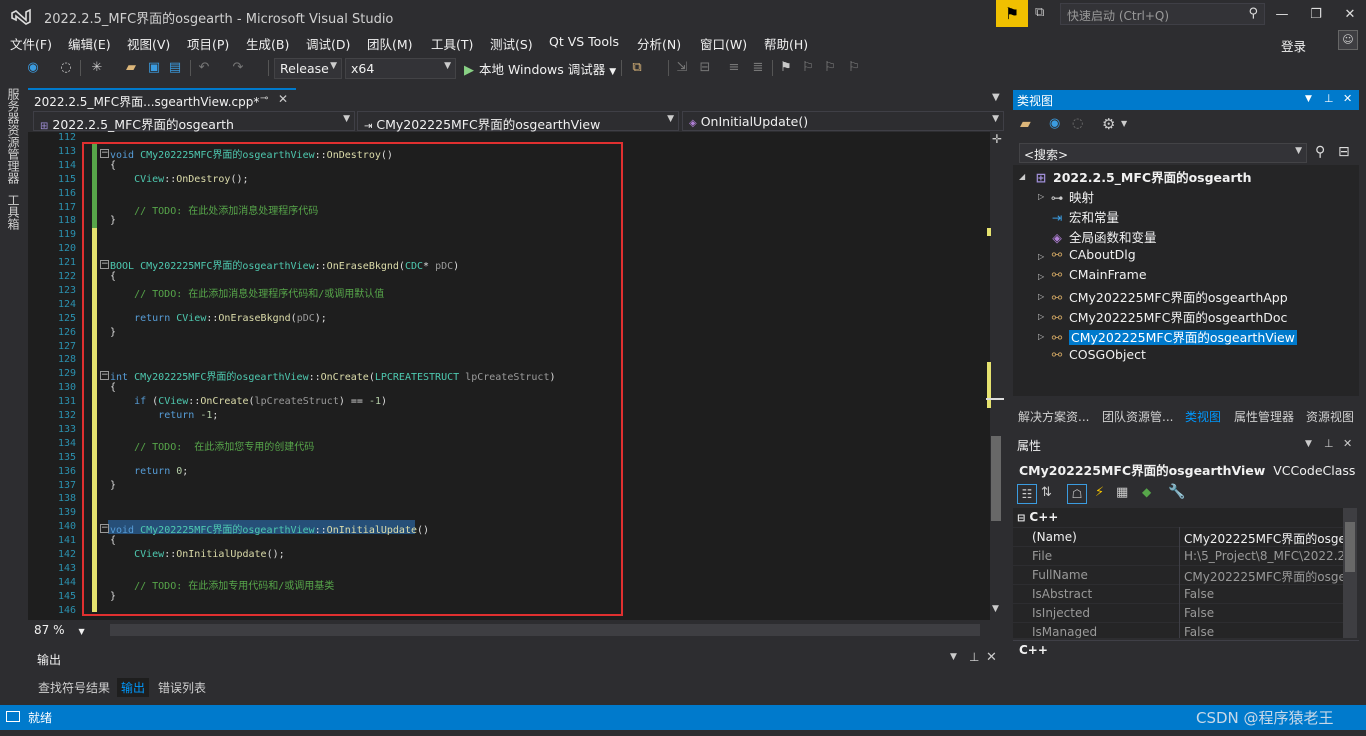 This screenshot has height=736, width=1366. What do you see at coordinates (1203, 416) in the screenshot?
I see `tab-class-view: 类视图` at bounding box center [1203, 416].